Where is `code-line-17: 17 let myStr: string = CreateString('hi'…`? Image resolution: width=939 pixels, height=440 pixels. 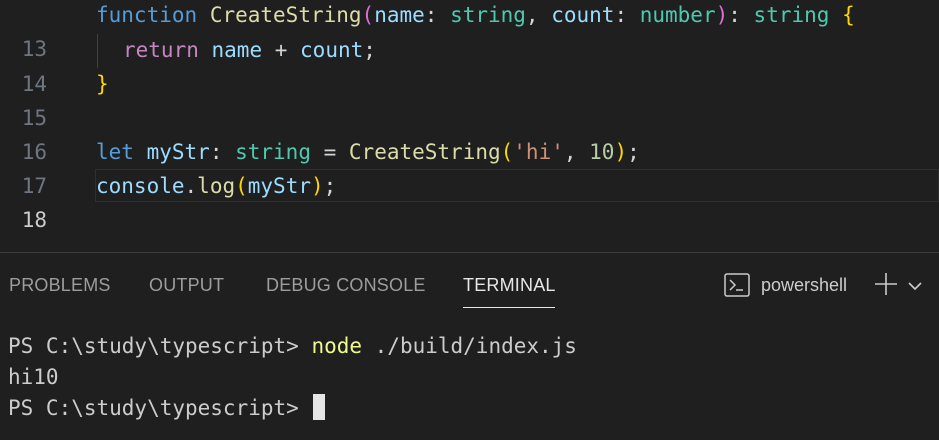 code-line-17: 17 let myStr: string = CreateString('hi'… is located at coordinates (469, 166).